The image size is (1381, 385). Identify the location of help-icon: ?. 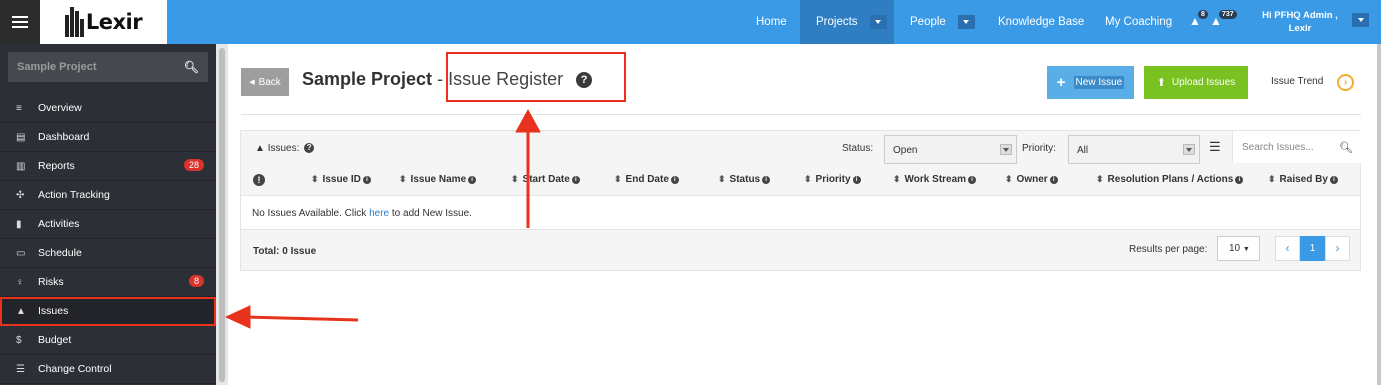
(309, 148).